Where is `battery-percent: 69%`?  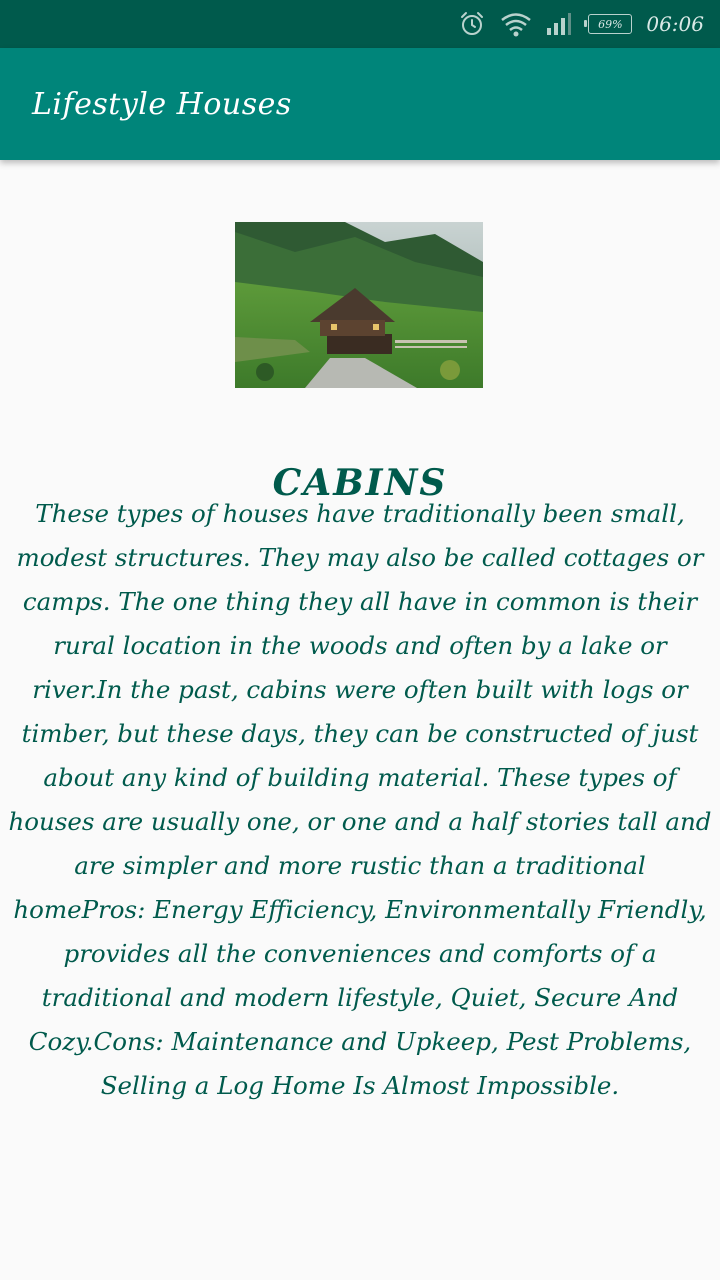 battery-percent: 69% is located at coordinates (610, 24).